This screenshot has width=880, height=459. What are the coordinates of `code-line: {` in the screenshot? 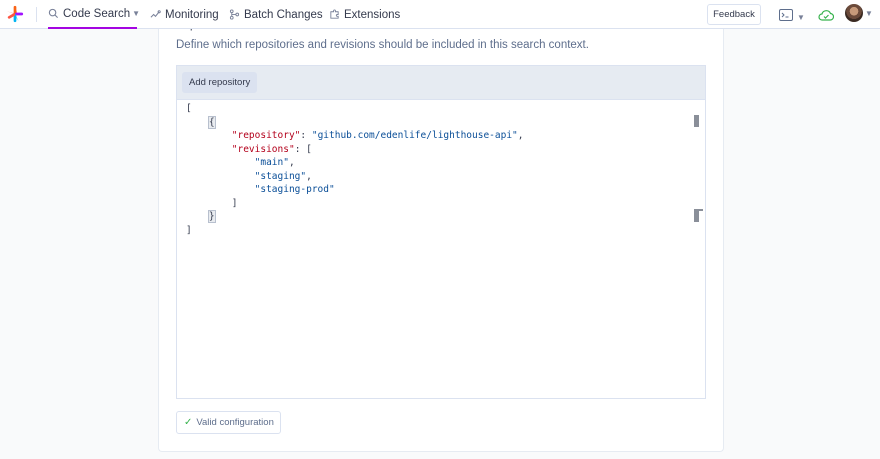 It's located at (201, 122).